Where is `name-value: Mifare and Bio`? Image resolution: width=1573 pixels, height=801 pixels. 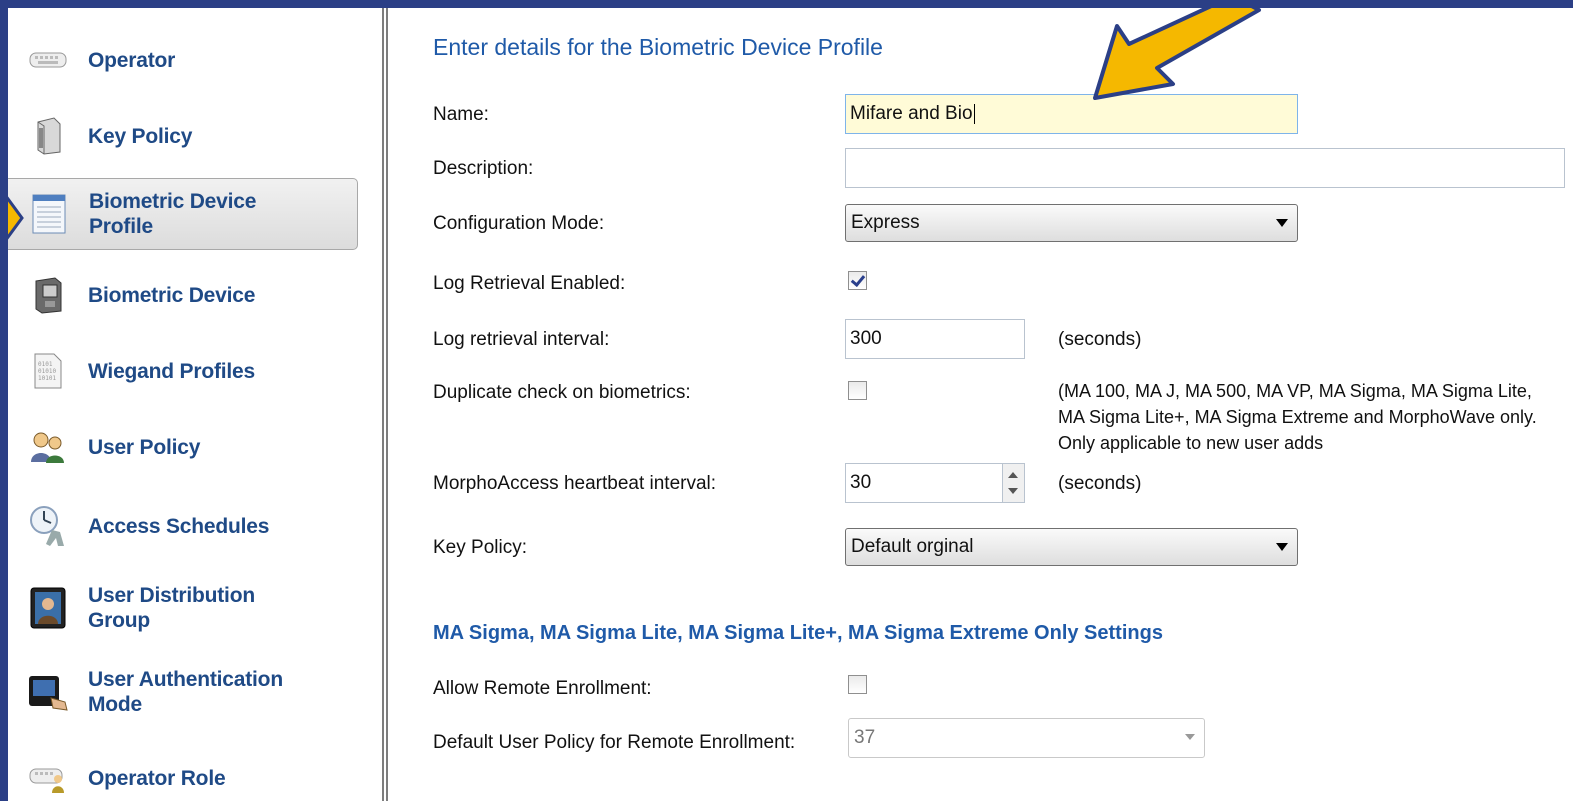 name-value: Mifare and Bio is located at coordinates (911, 113).